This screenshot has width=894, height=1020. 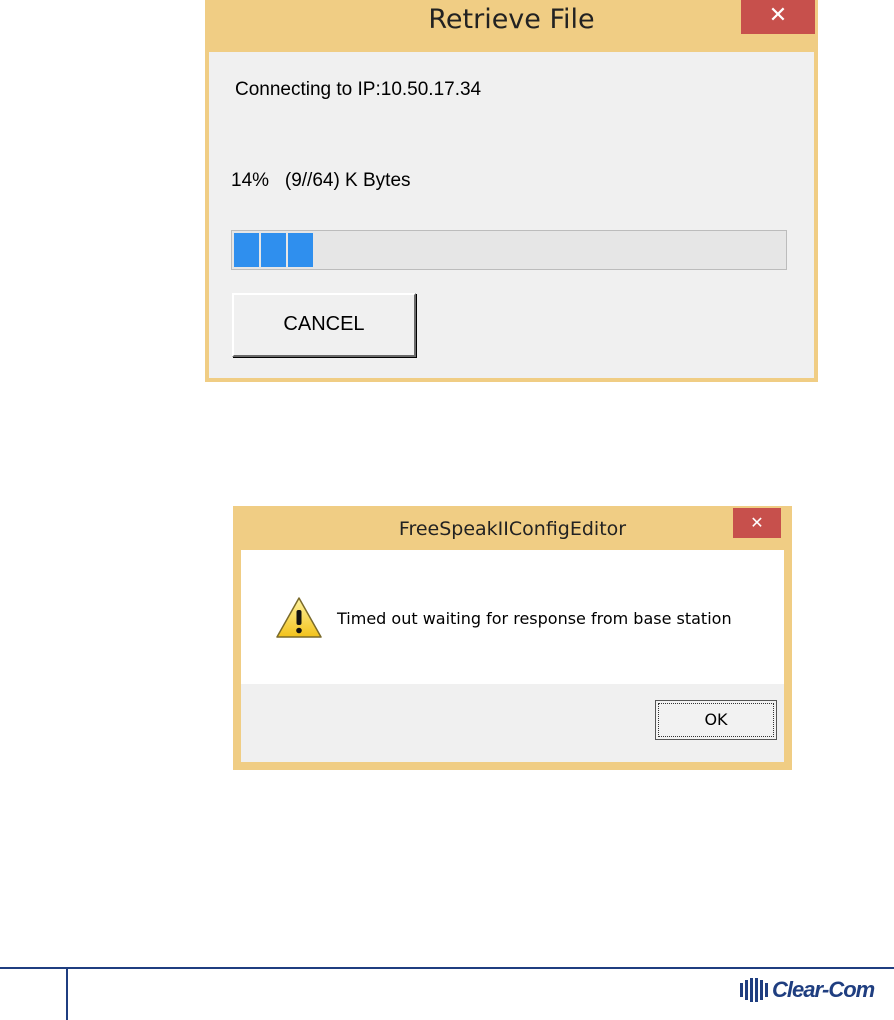 What do you see at coordinates (324, 325) in the screenshot?
I see `cancel-button: CANCEL` at bounding box center [324, 325].